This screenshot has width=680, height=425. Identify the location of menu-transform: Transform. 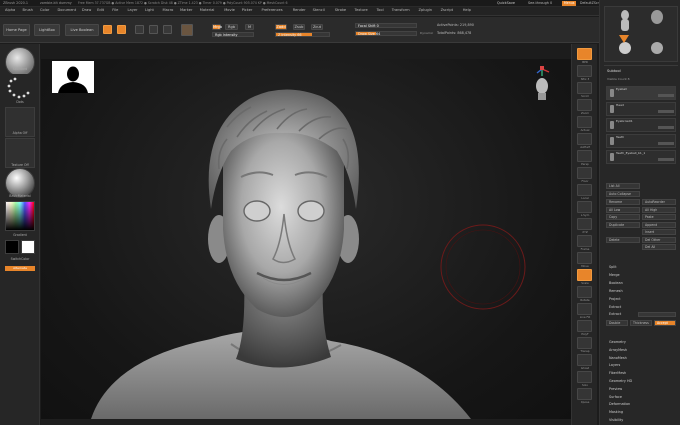
(401, 10).